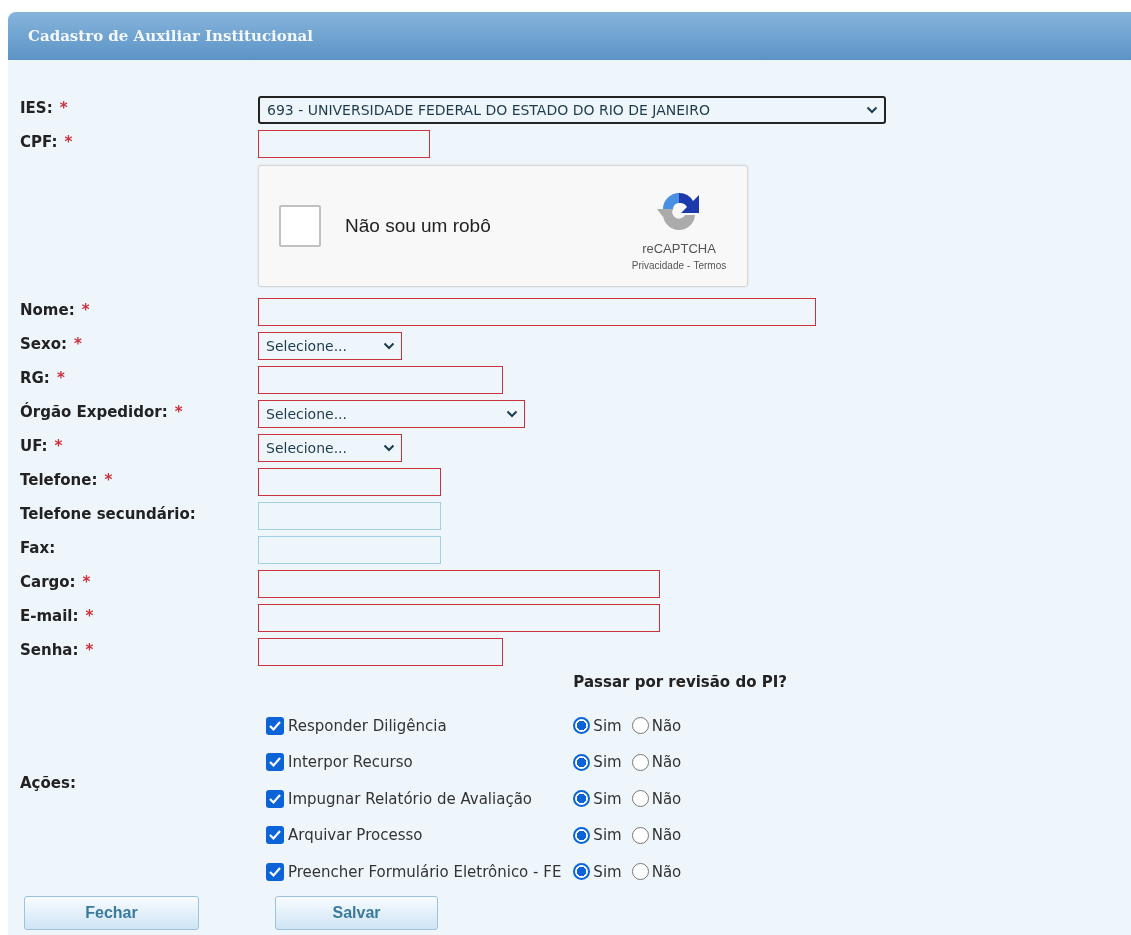  Describe the element at coordinates (108, 514) in the screenshot. I see `field-label: Telefone secundário:` at that location.